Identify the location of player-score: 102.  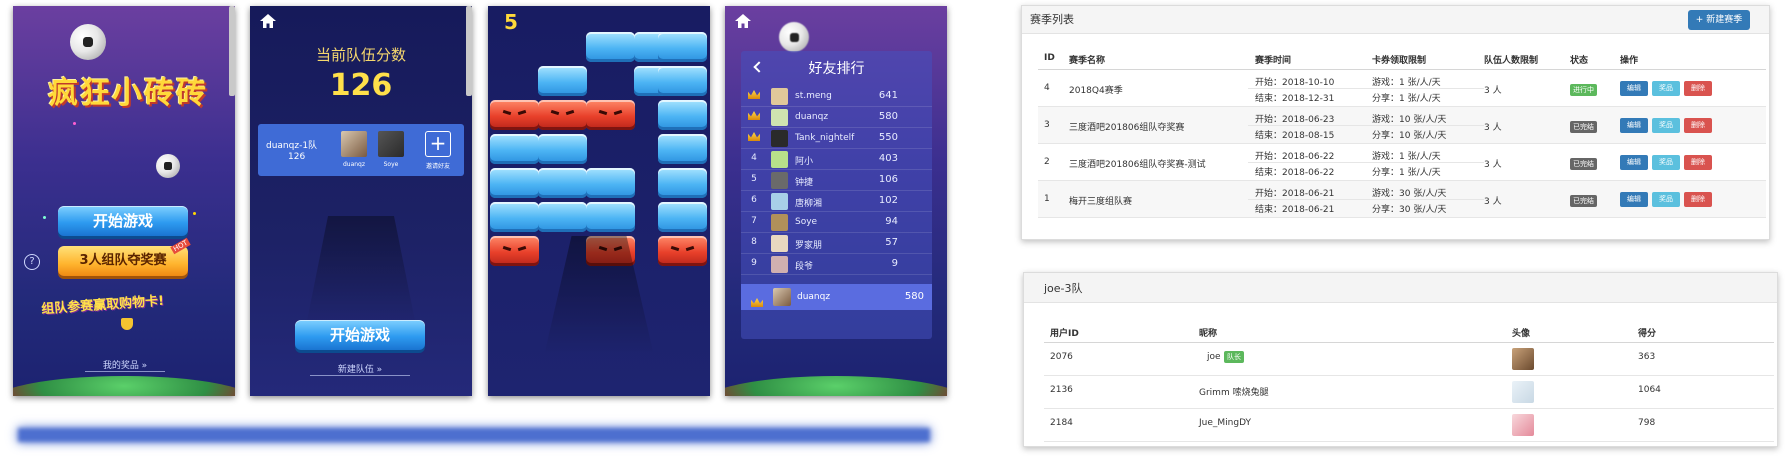
(888, 200).